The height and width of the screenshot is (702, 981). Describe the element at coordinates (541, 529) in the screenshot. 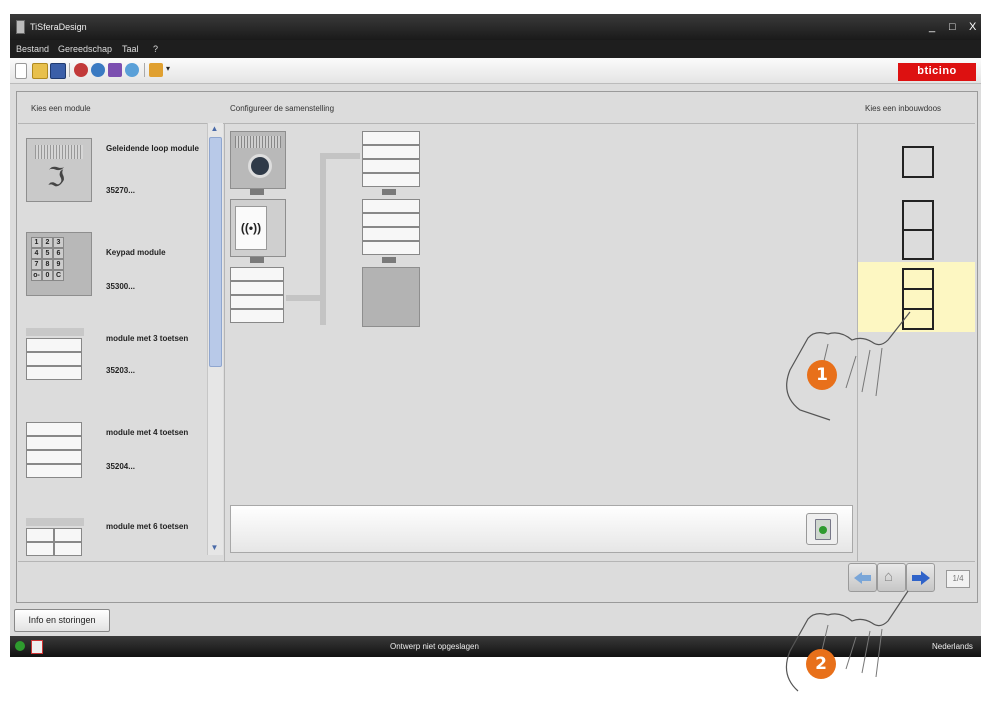

I see `configuration-drop-area` at that location.